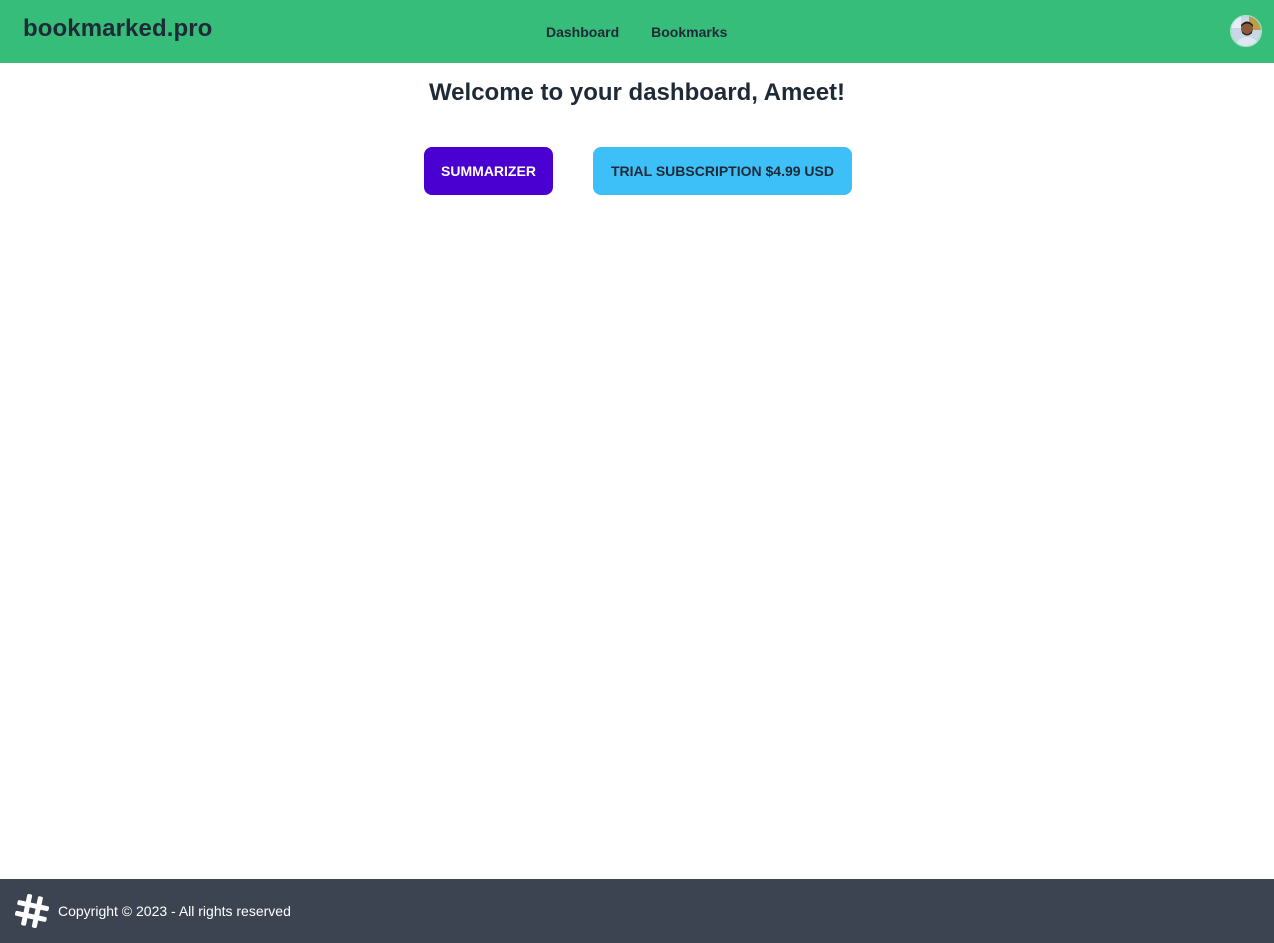 The image size is (1274, 943). I want to click on user-avatar, so click(1246, 31).